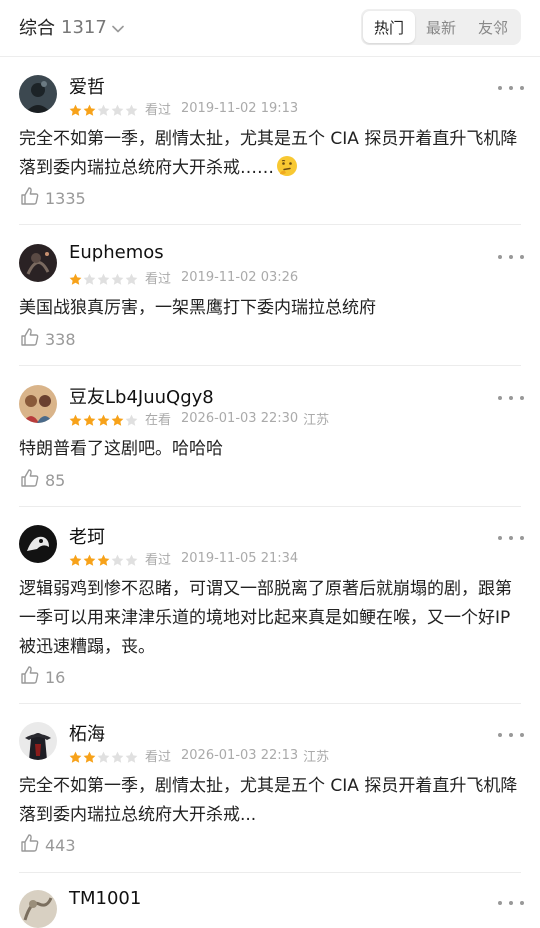 The image size is (540, 928). I want to click on tab-latest: 最新, so click(441, 27).